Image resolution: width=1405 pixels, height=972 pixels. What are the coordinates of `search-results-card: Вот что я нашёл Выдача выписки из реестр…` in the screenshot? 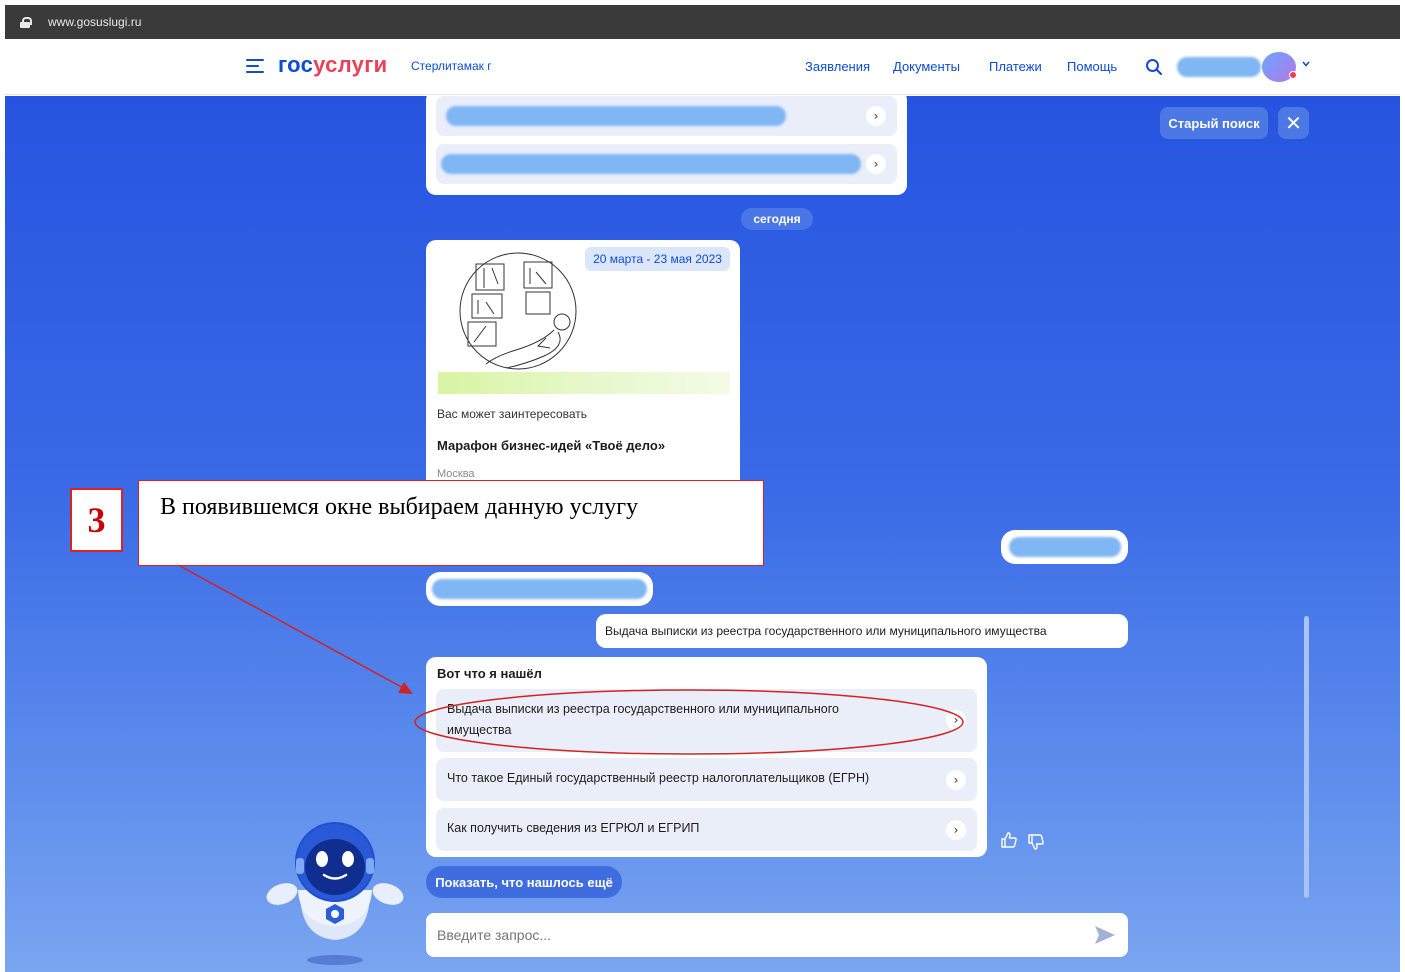 It's located at (706, 757).